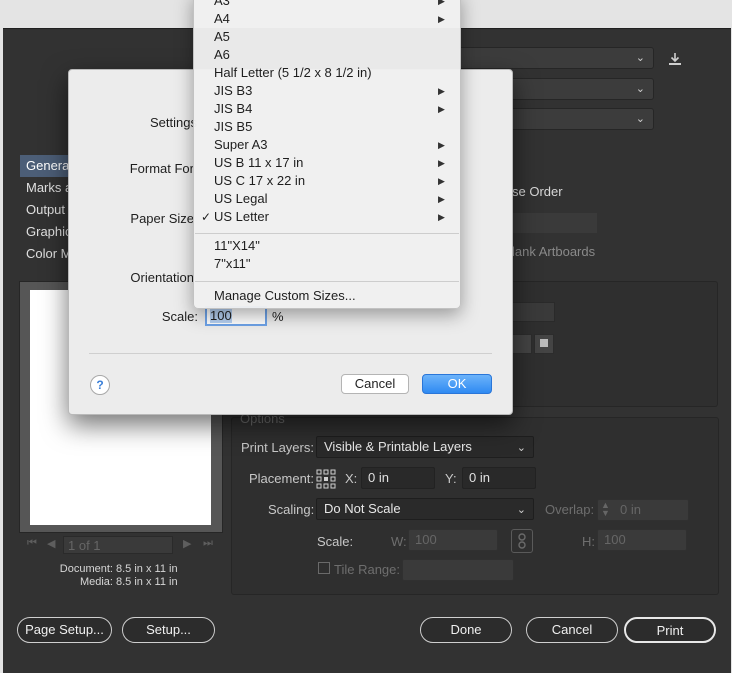  I want to click on last-page-icon: ⏭, so click(208, 543).